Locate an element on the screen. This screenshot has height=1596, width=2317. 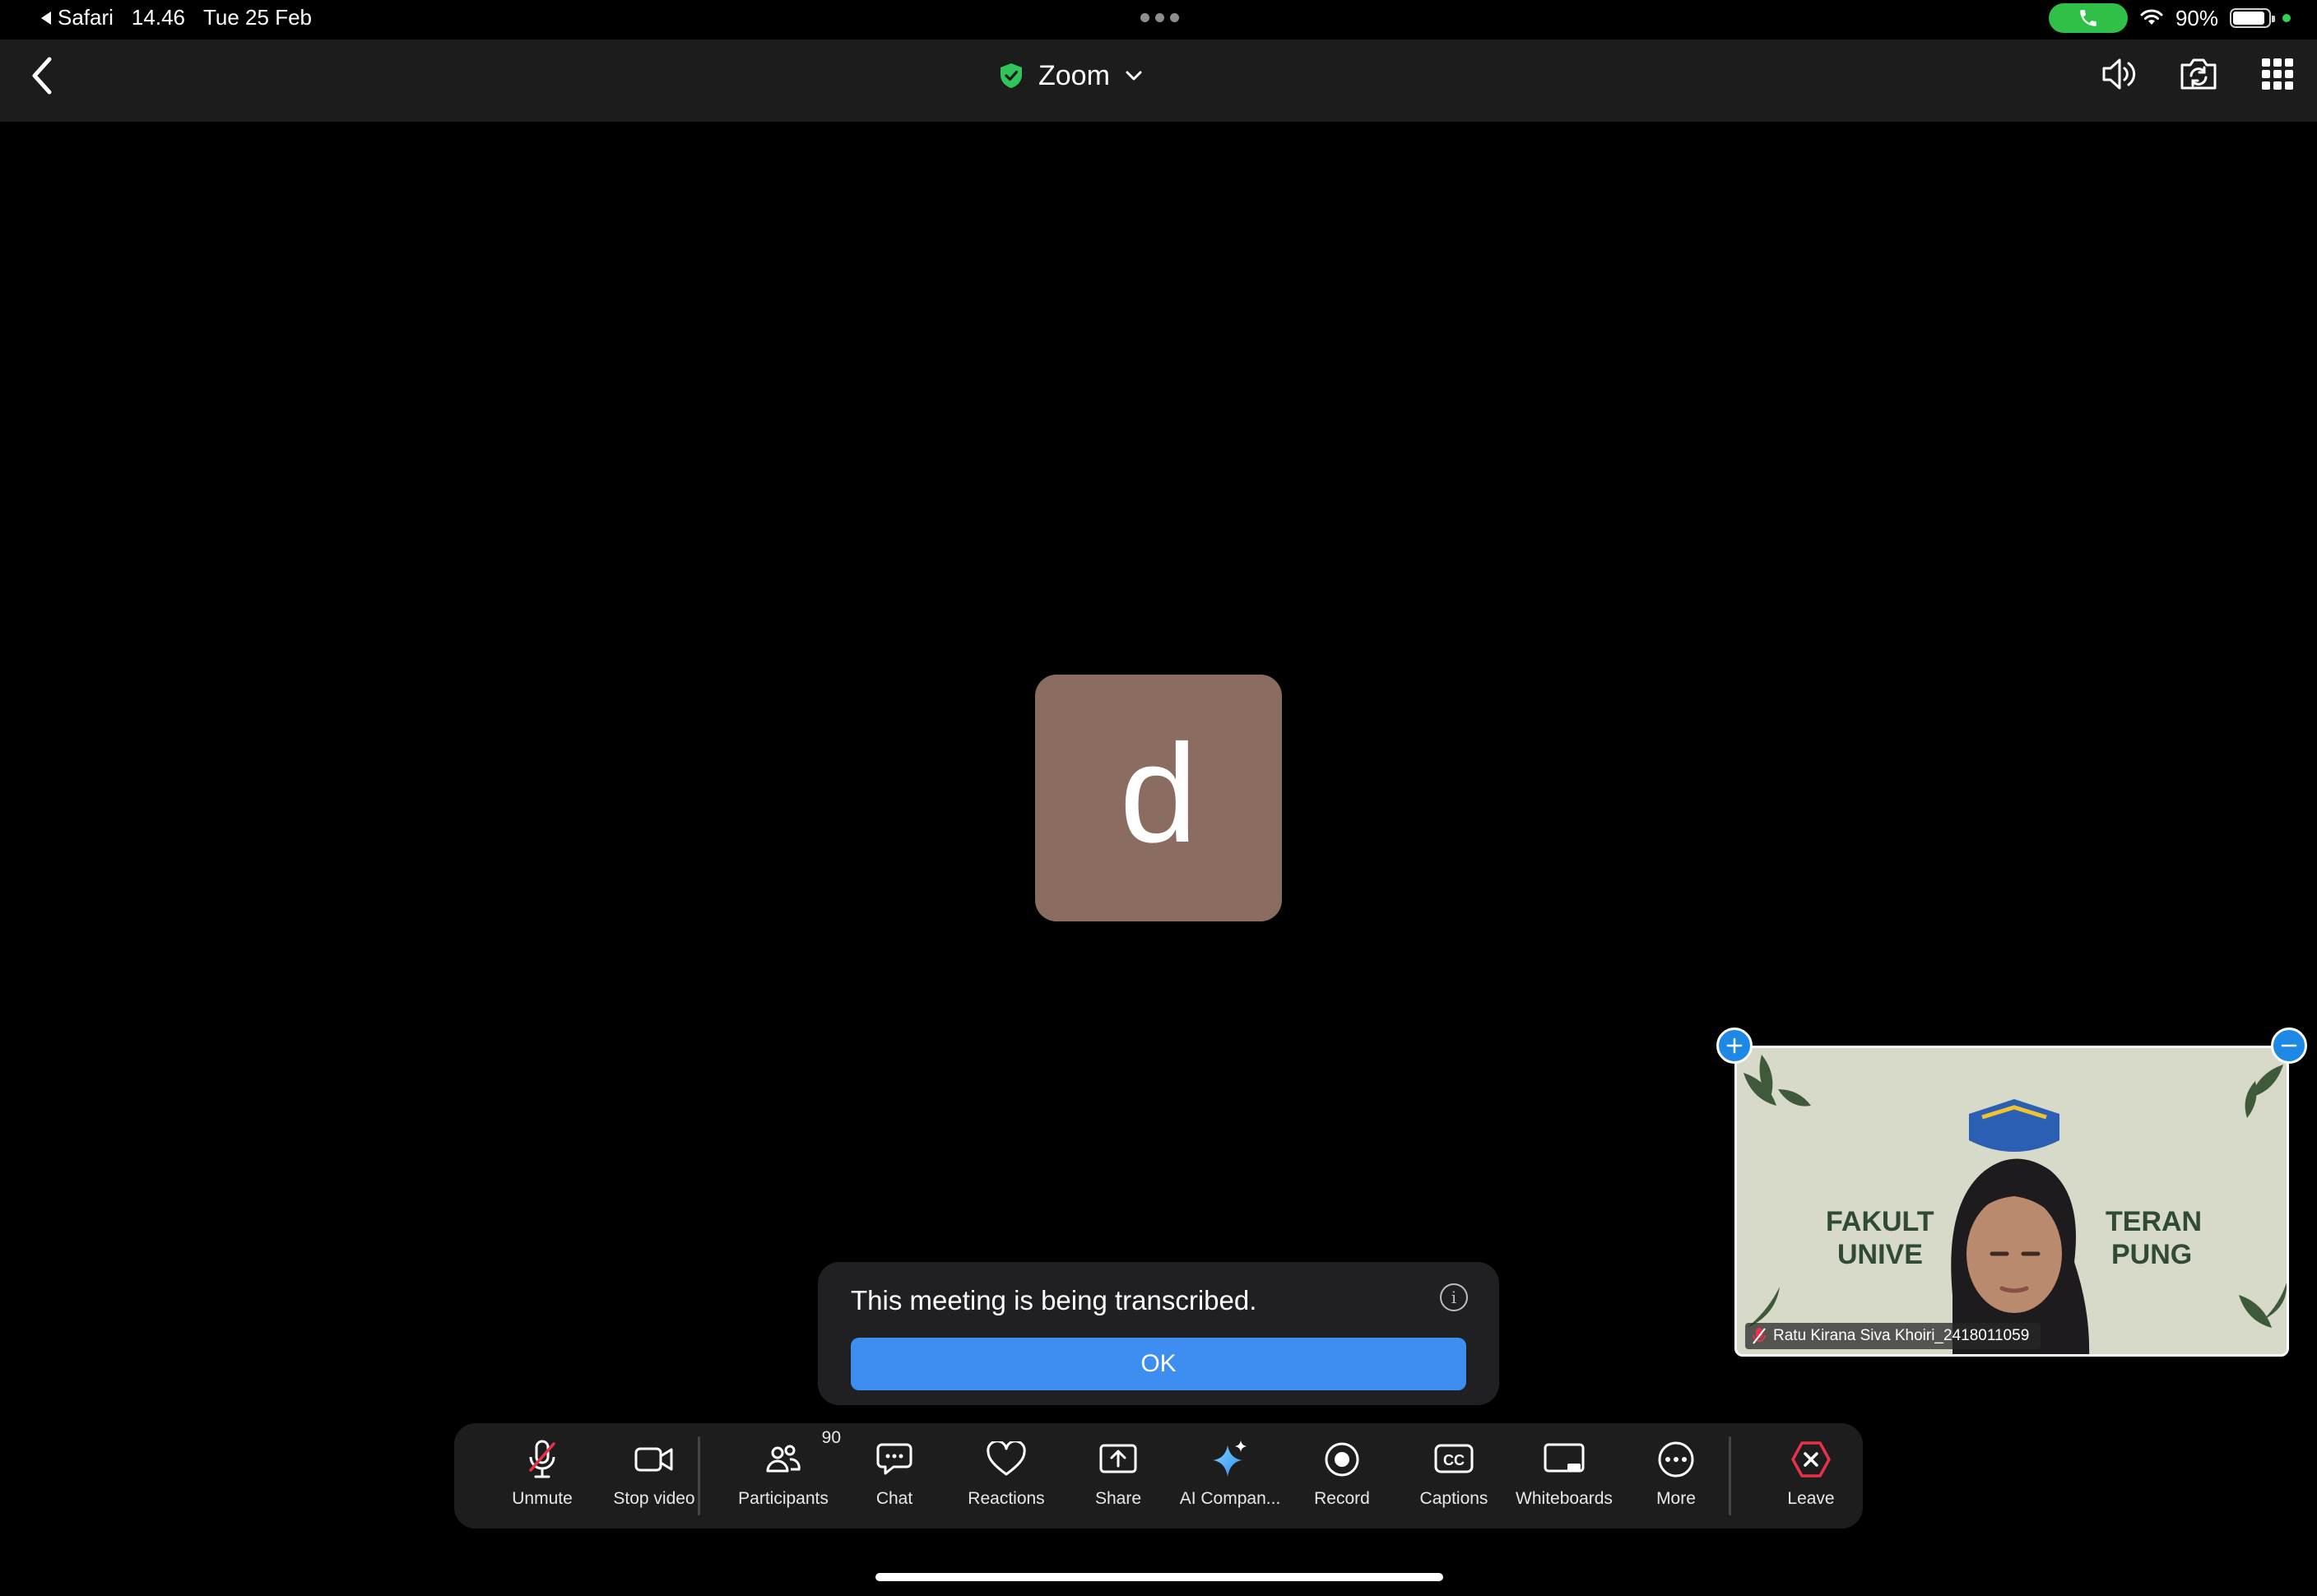
reactions-label: Reactions is located at coordinates (1006, 1499).